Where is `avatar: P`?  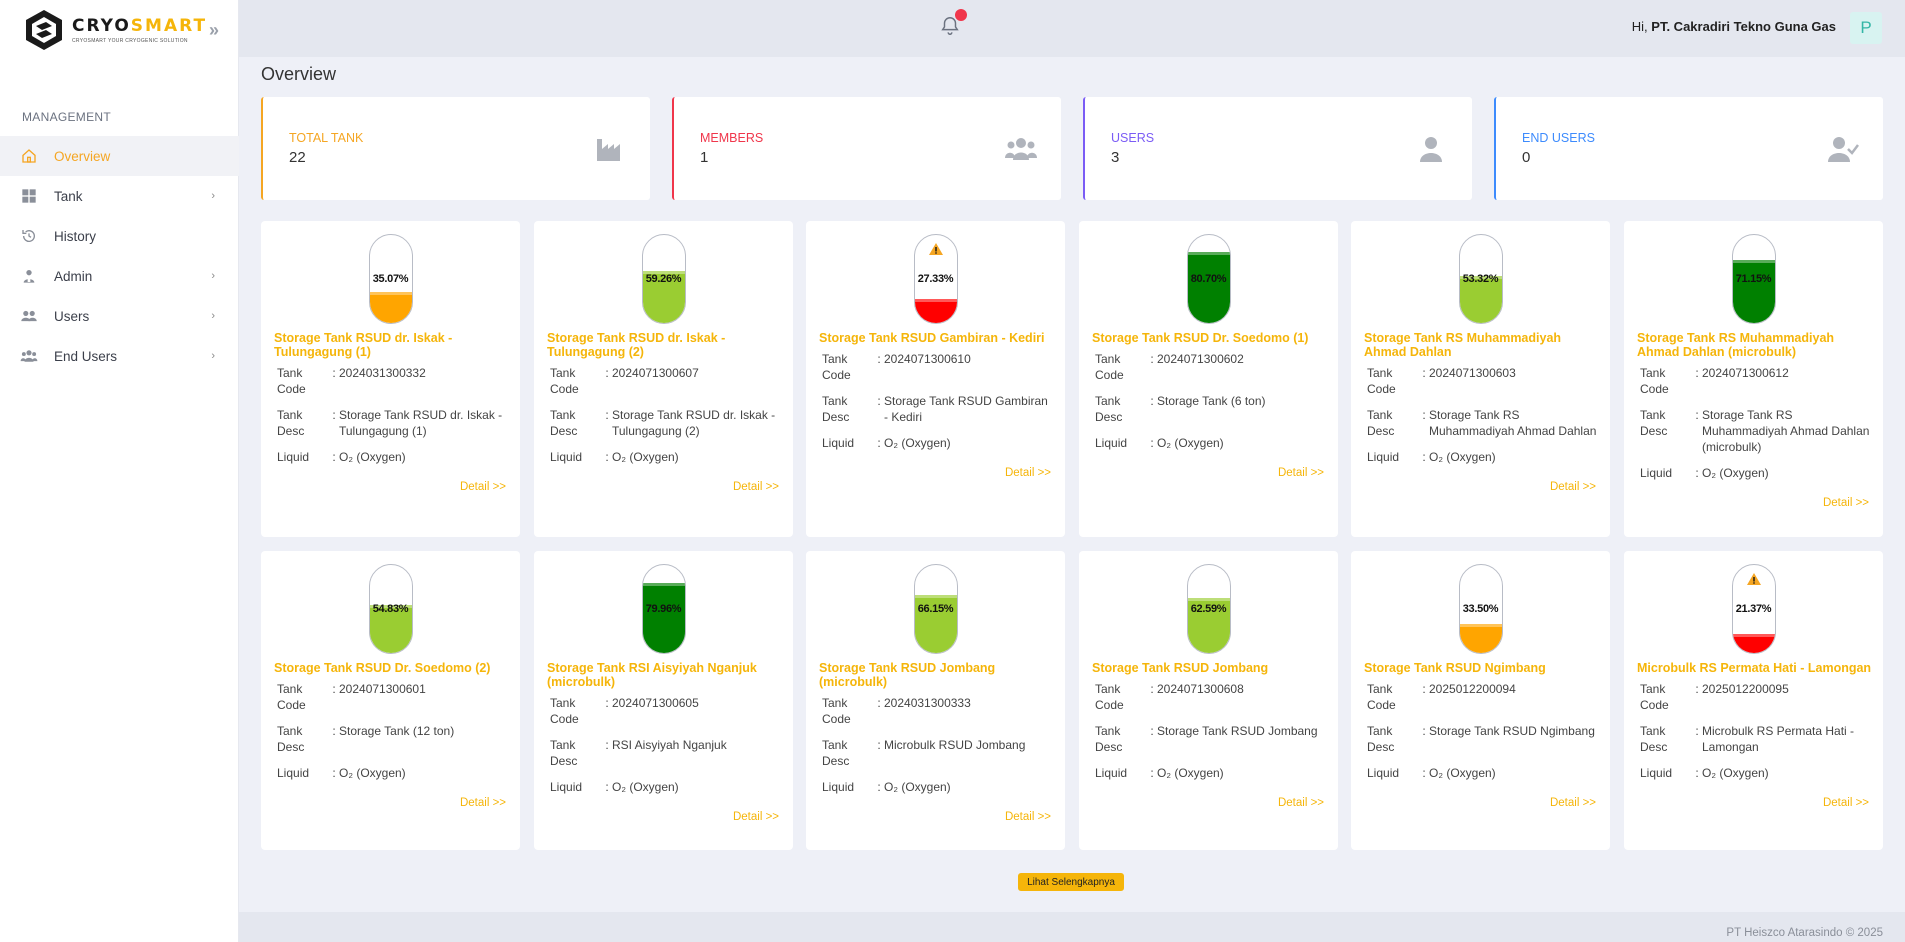
avatar: P is located at coordinates (1866, 28).